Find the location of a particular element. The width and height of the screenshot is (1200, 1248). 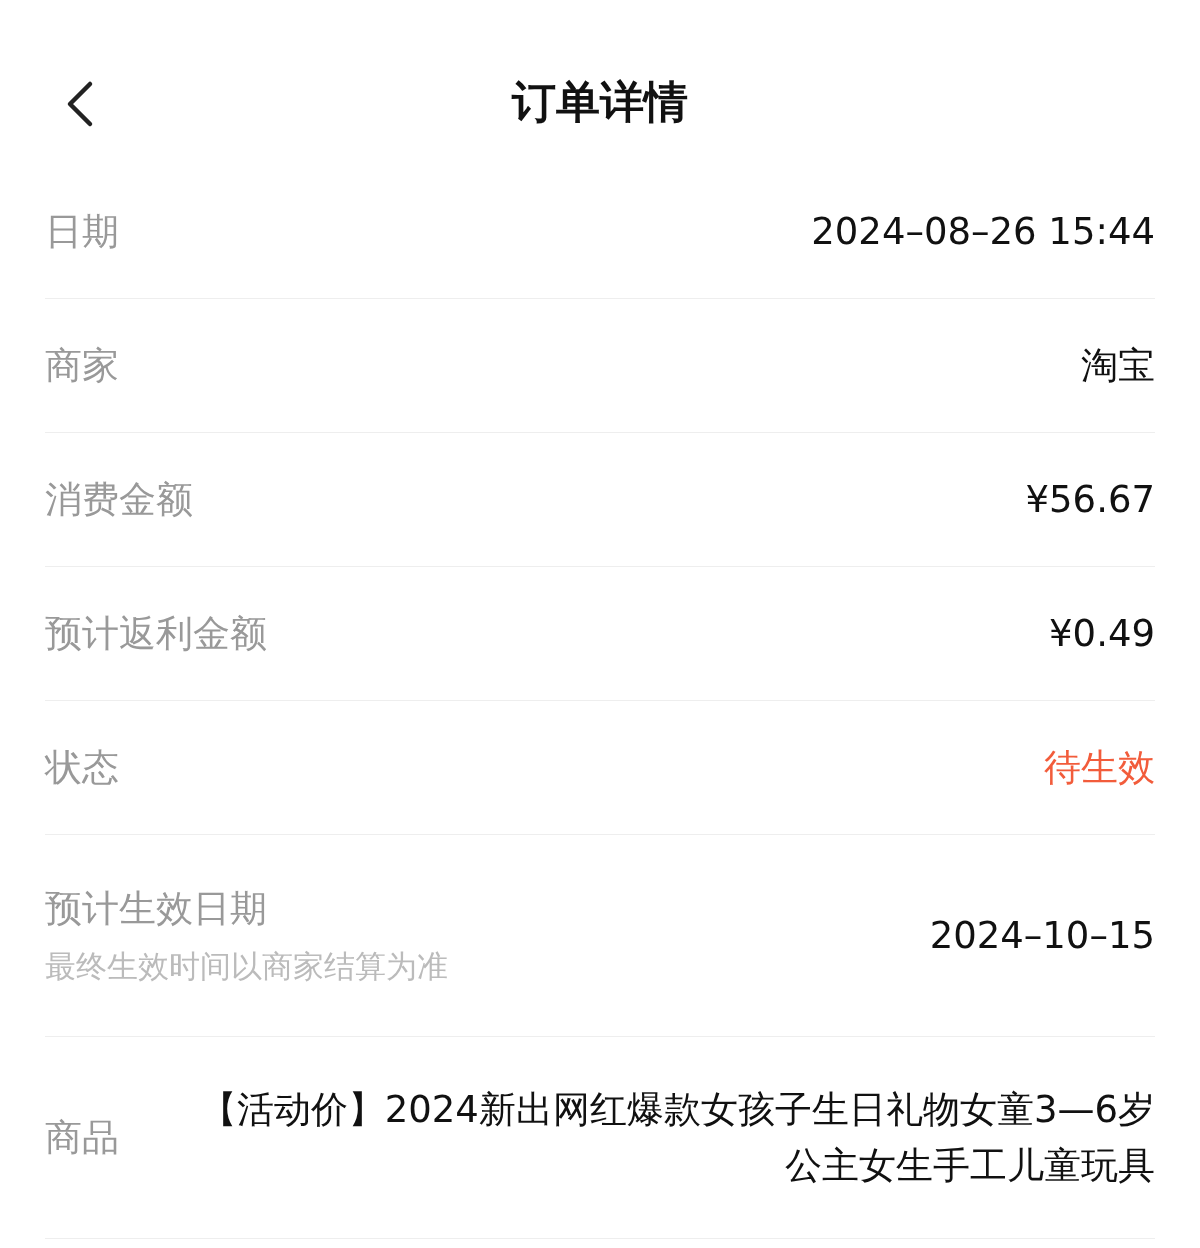

field-value: 淘宝 is located at coordinates (1118, 365).